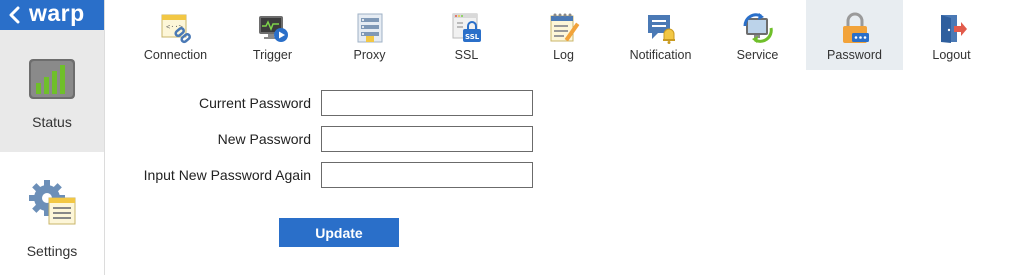  I want to click on tab-label: Connection, so click(175, 55).